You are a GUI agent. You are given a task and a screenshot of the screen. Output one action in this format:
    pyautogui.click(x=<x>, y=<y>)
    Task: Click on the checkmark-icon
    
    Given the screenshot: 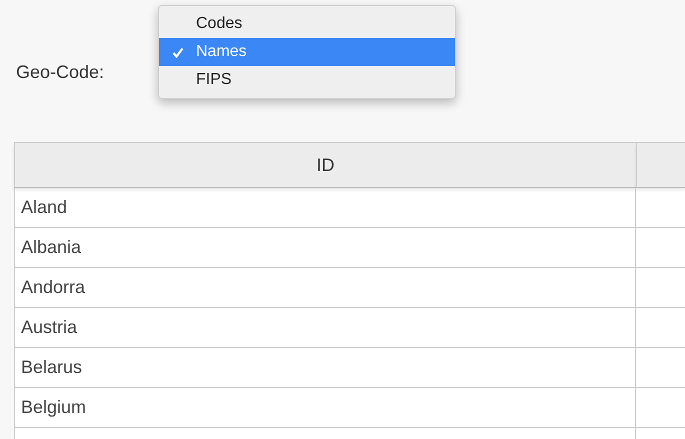 What is the action you would take?
    pyautogui.click(x=178, y=52)
    